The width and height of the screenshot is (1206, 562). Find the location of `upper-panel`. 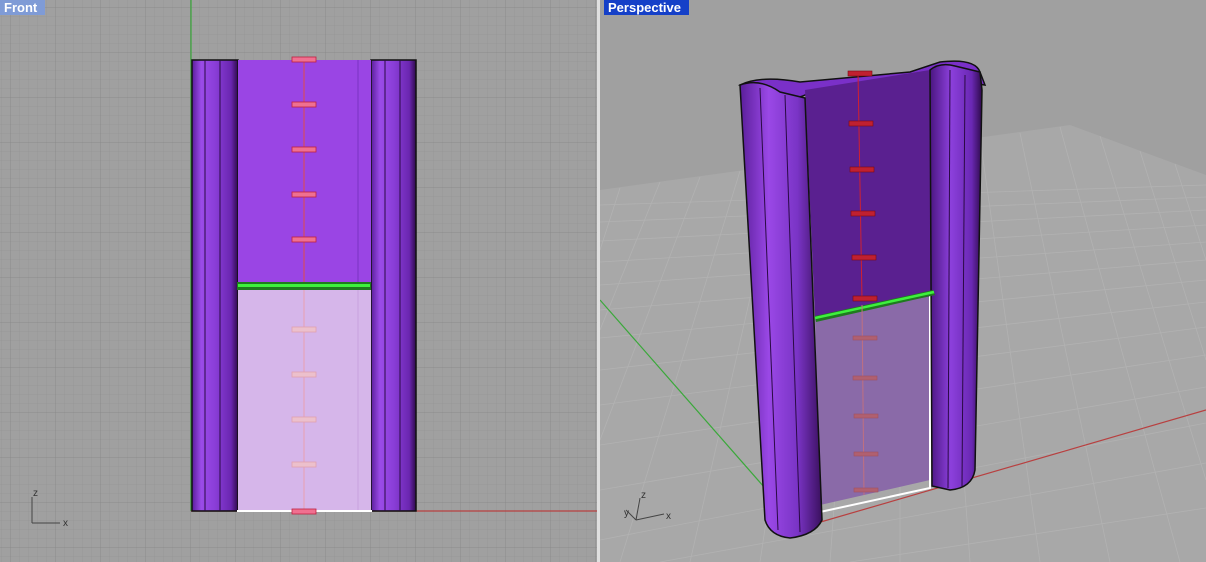

upper-panel is located at coordinates (868, 194).